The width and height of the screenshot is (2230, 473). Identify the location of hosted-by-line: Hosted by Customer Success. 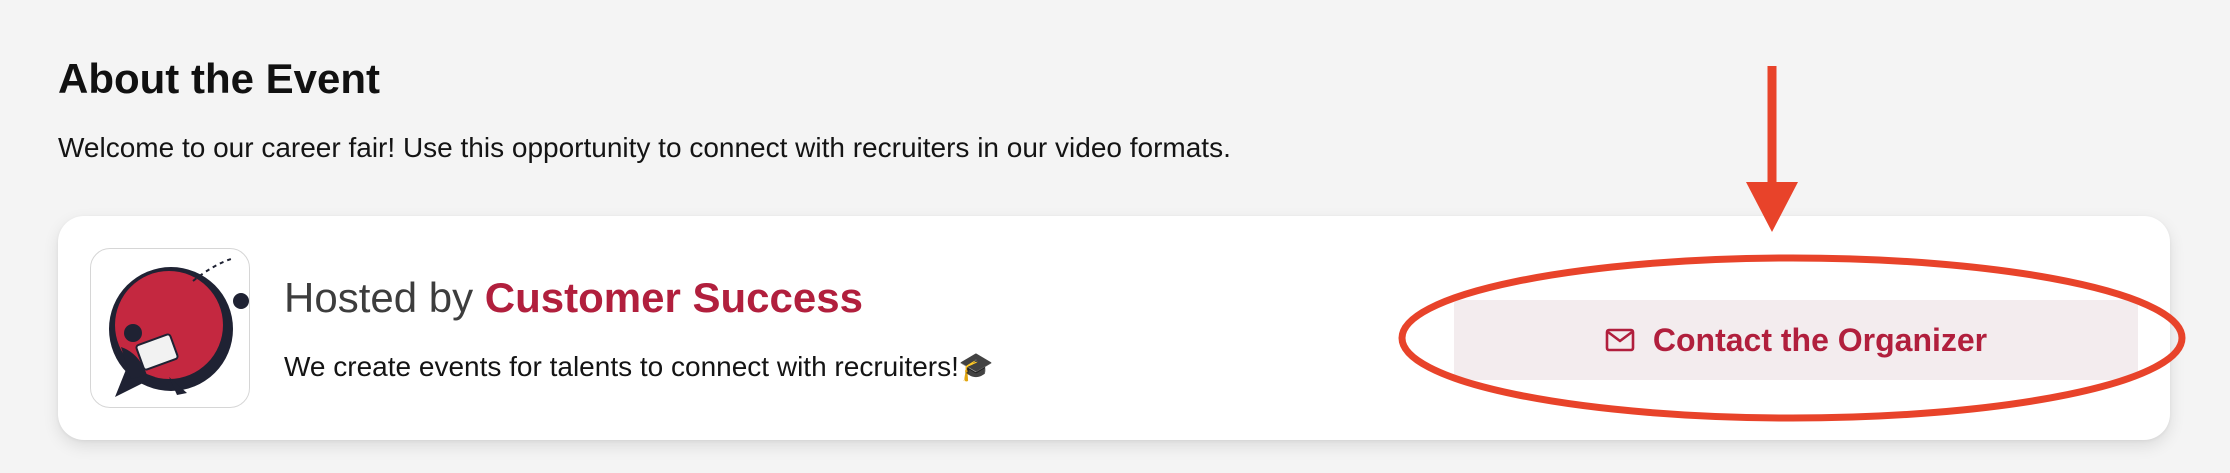
(573, 298).